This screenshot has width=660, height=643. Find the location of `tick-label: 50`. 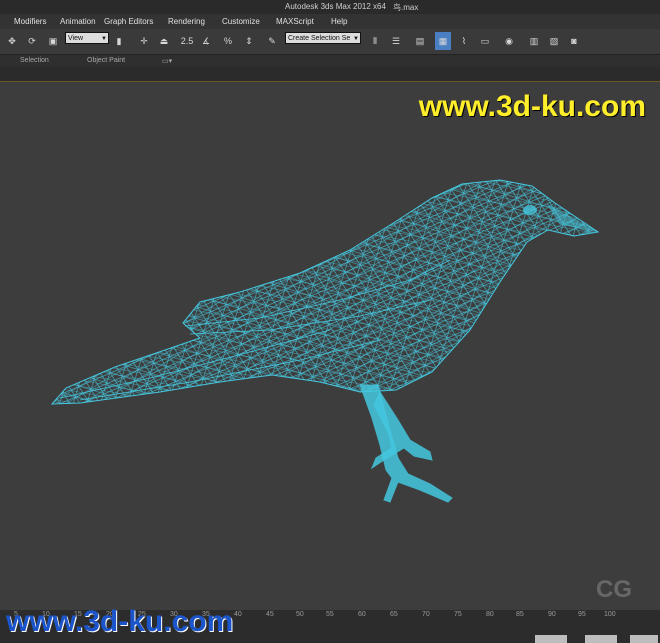

tick-label: 50 is located at coordinates (300, 614).